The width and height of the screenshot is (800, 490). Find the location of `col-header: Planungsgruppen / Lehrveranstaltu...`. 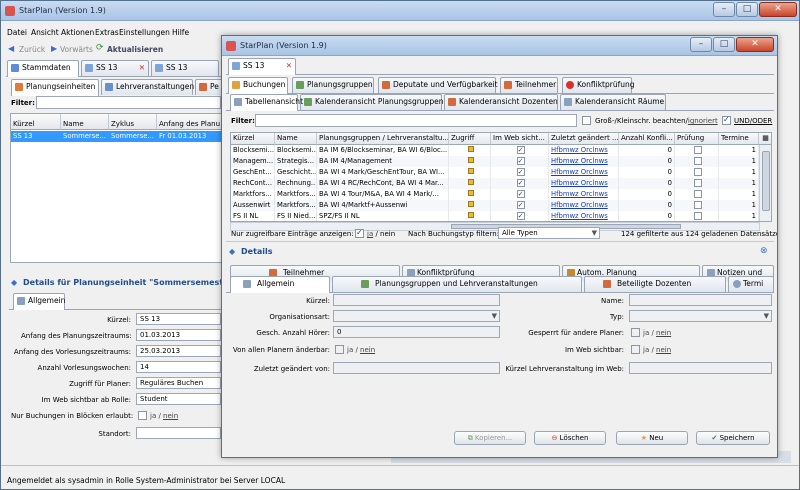

col-header: Planungsgruppen / Lehrveranstaltu... is located at coordinates (383, 139).